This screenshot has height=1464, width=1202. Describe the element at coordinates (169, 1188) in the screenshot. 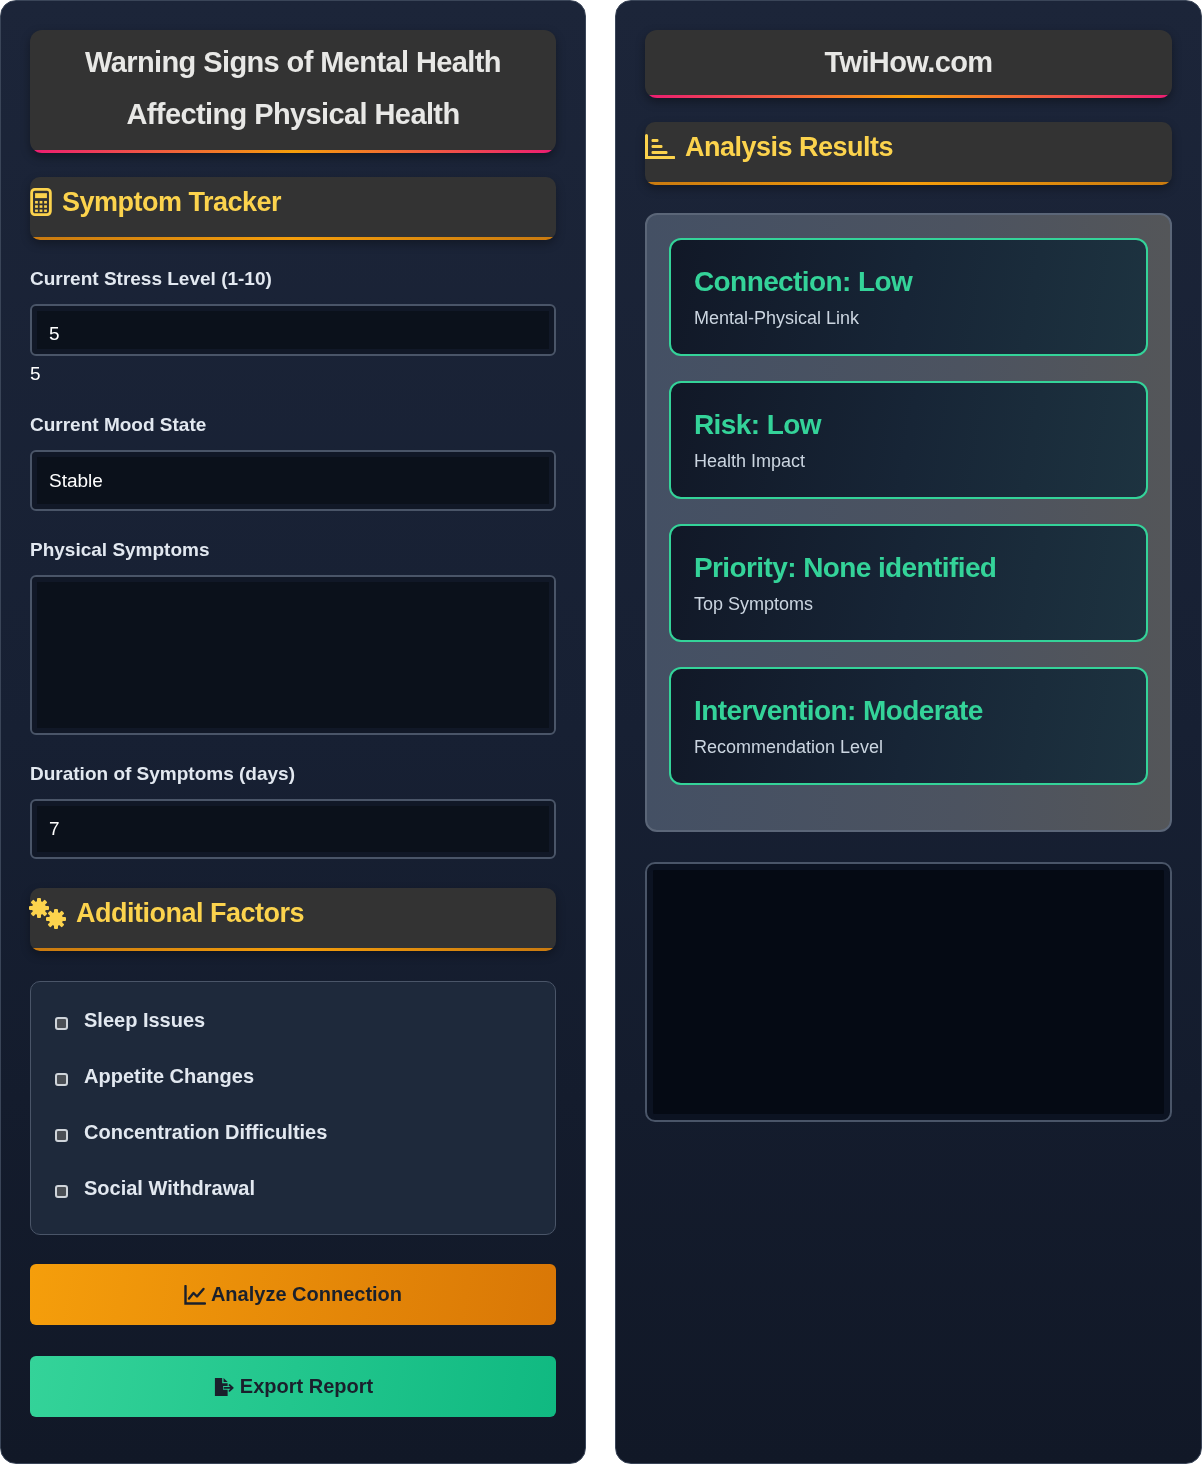

I see `checkbox-label: Social Withdrawal` at that location.